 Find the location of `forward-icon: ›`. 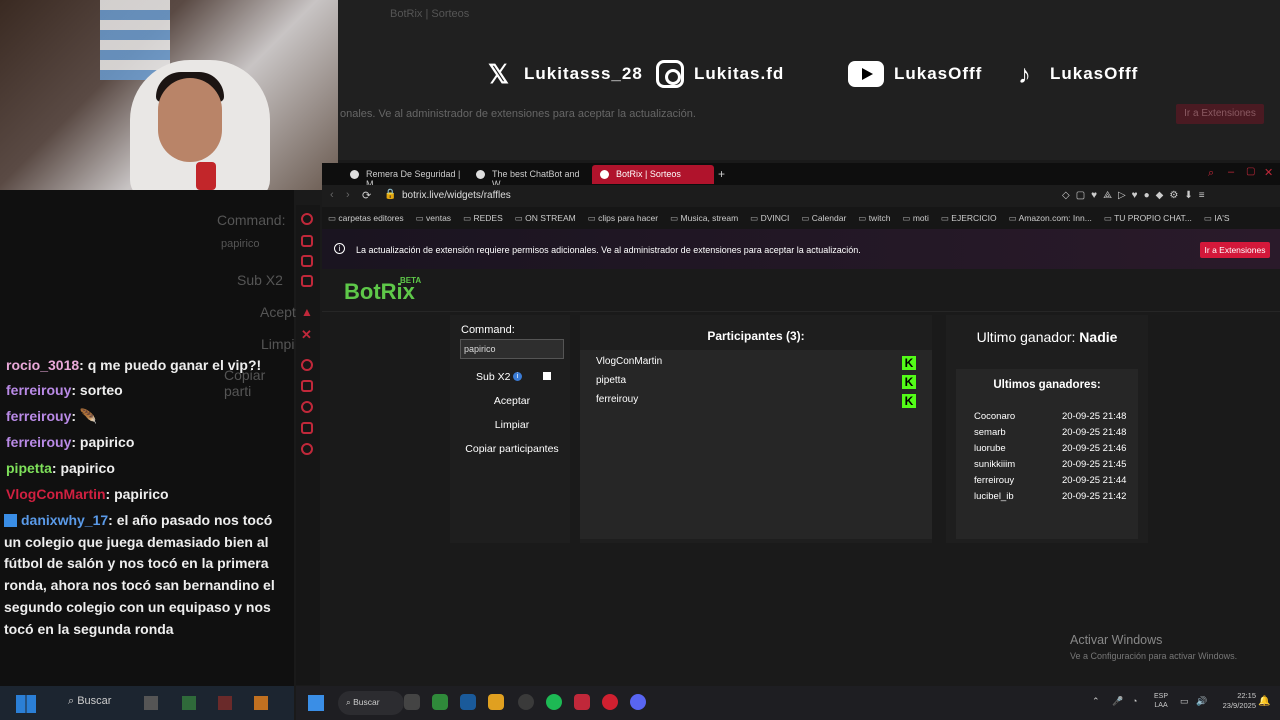

forward-icon: › is located at coordinates (348, 195).